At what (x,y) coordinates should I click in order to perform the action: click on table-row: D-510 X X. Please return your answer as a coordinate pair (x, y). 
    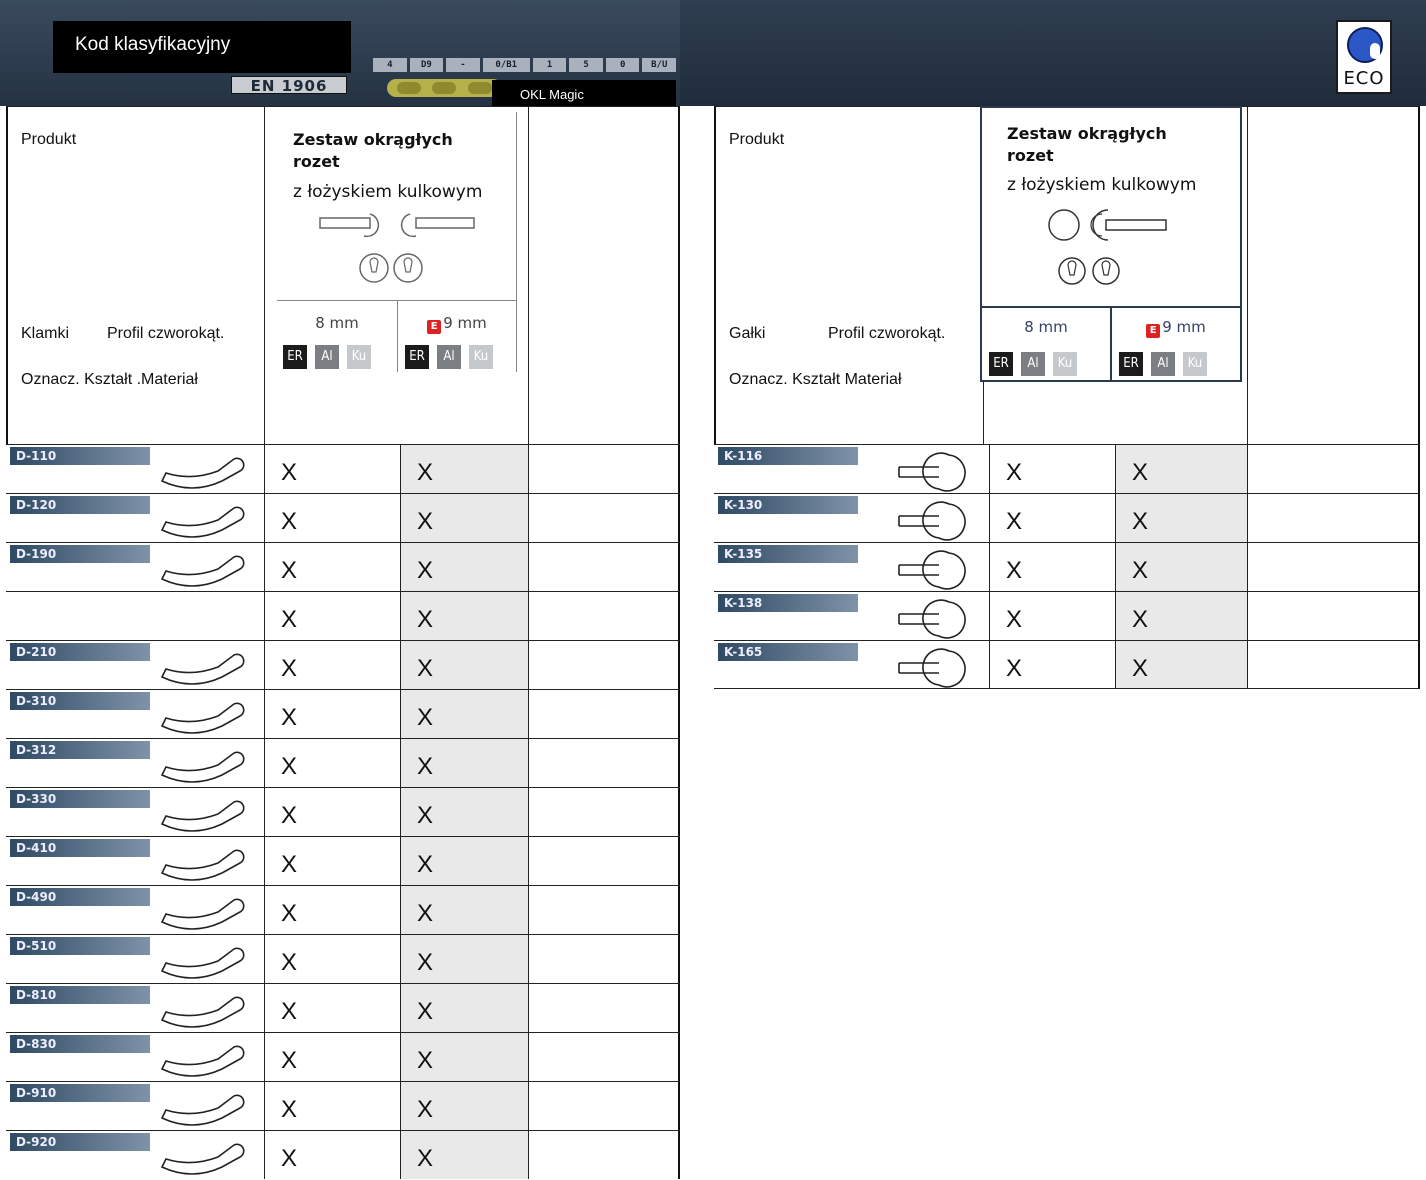
    Looking at the image, I should click on (343, 958).